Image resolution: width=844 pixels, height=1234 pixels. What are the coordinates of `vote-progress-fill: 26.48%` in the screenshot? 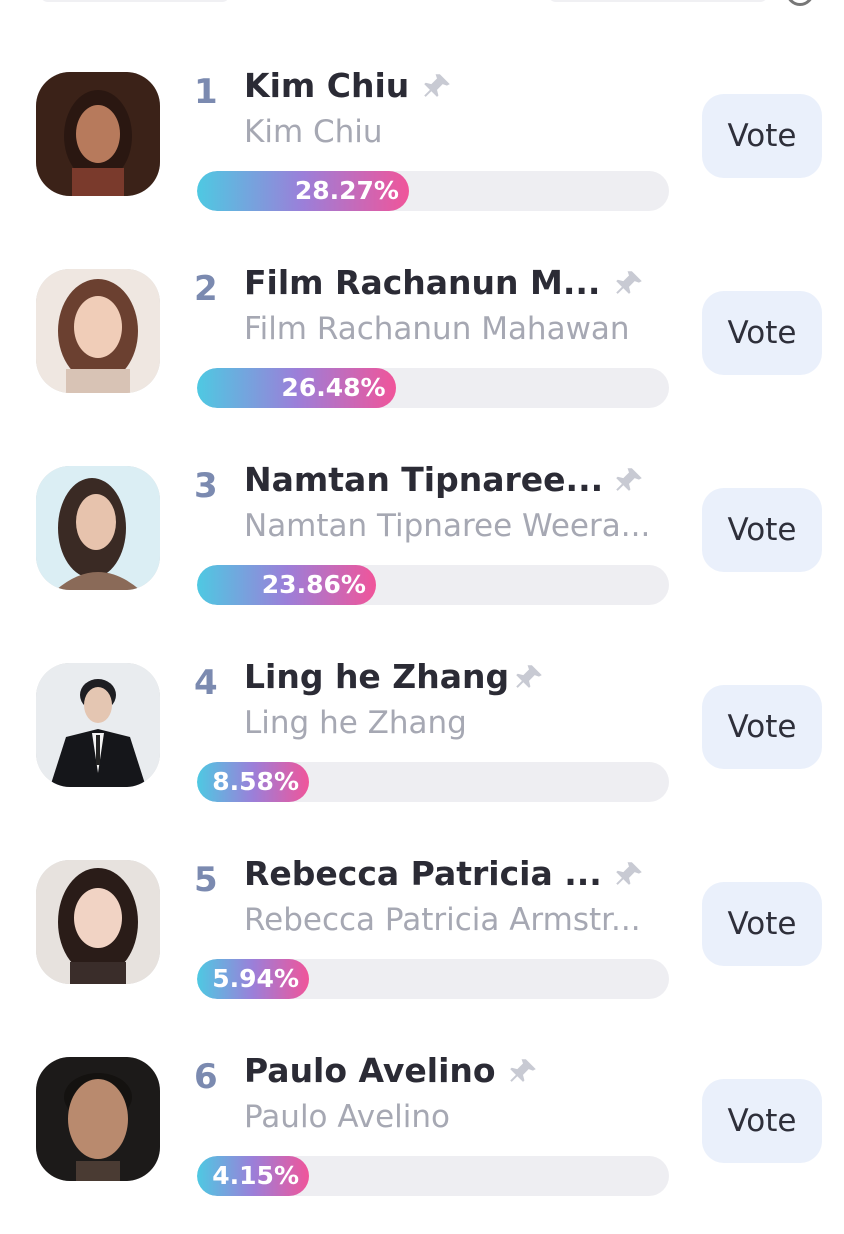 It's located at (296, 388).